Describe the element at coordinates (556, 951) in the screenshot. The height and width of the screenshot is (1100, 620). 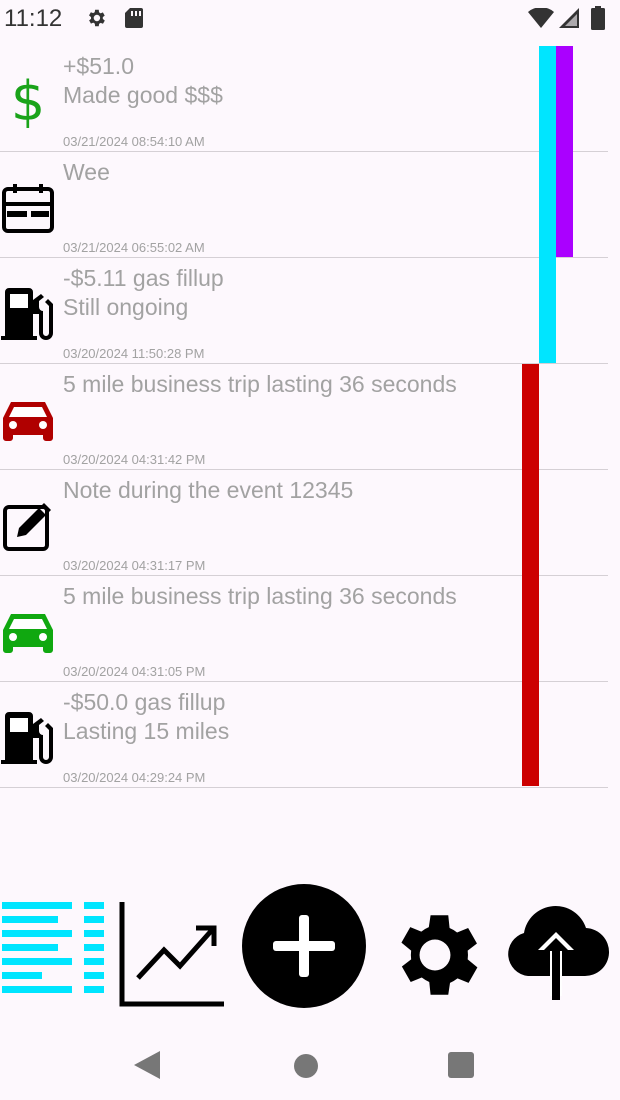
I see `cloud-upload-icon` at that location.